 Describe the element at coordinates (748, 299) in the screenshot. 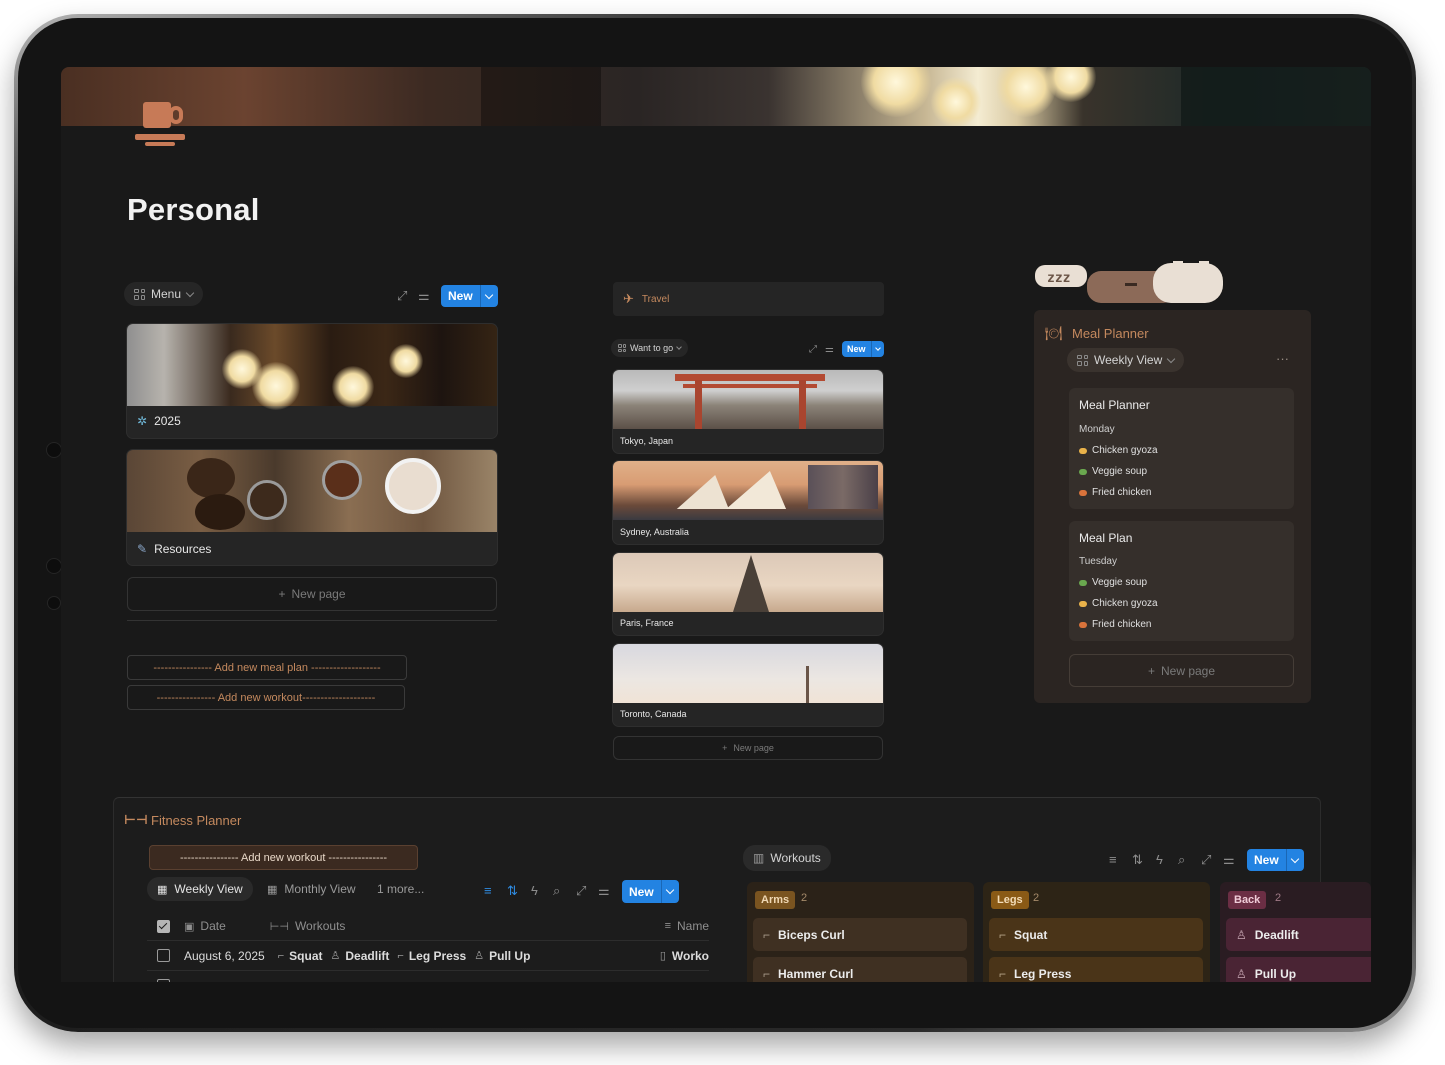

I see `travel-callout: ✈ Travel` at that location.